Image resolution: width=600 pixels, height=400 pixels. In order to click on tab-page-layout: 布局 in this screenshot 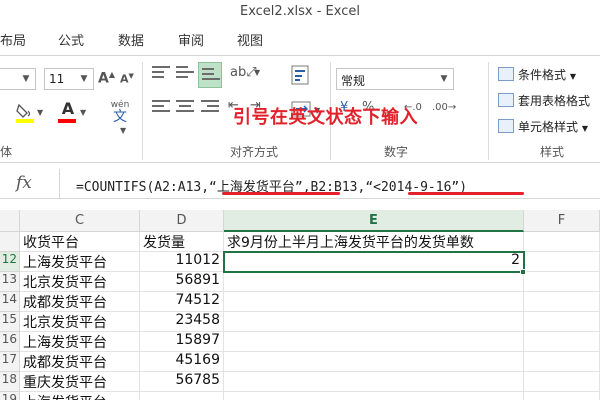, I will do `click(13, 39)`.